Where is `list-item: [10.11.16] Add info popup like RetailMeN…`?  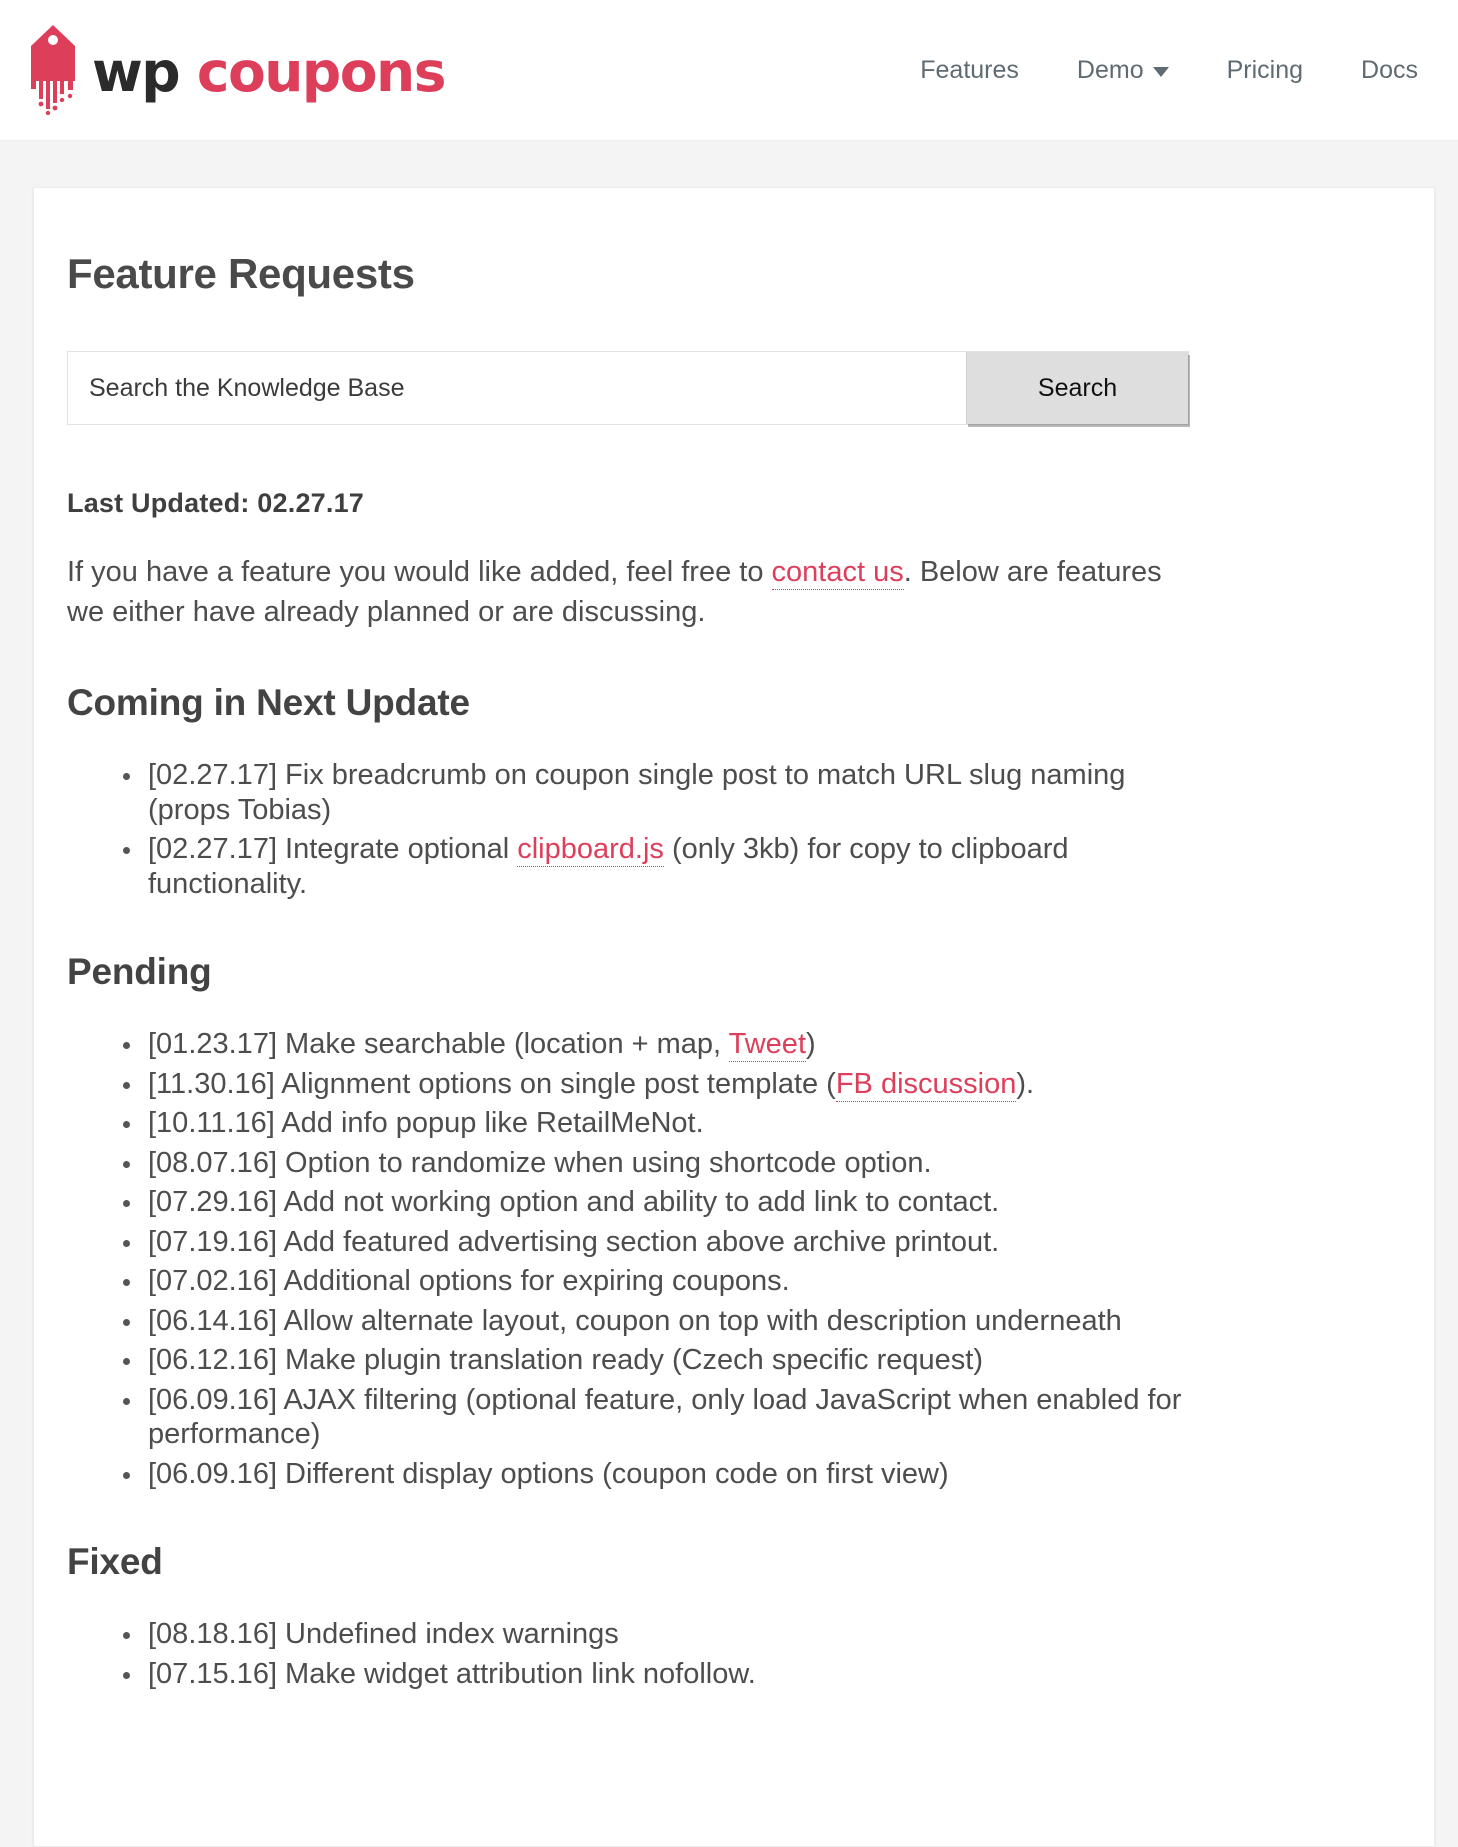
list-item: [10.11.16] Add info popup like RetailMeN… is located at coordinates (658, 1123).